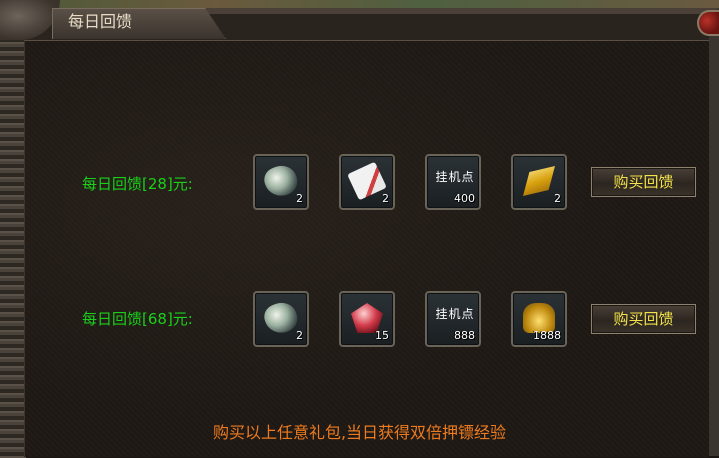  I want to click on item-slot: 1888, so click(539, 319).